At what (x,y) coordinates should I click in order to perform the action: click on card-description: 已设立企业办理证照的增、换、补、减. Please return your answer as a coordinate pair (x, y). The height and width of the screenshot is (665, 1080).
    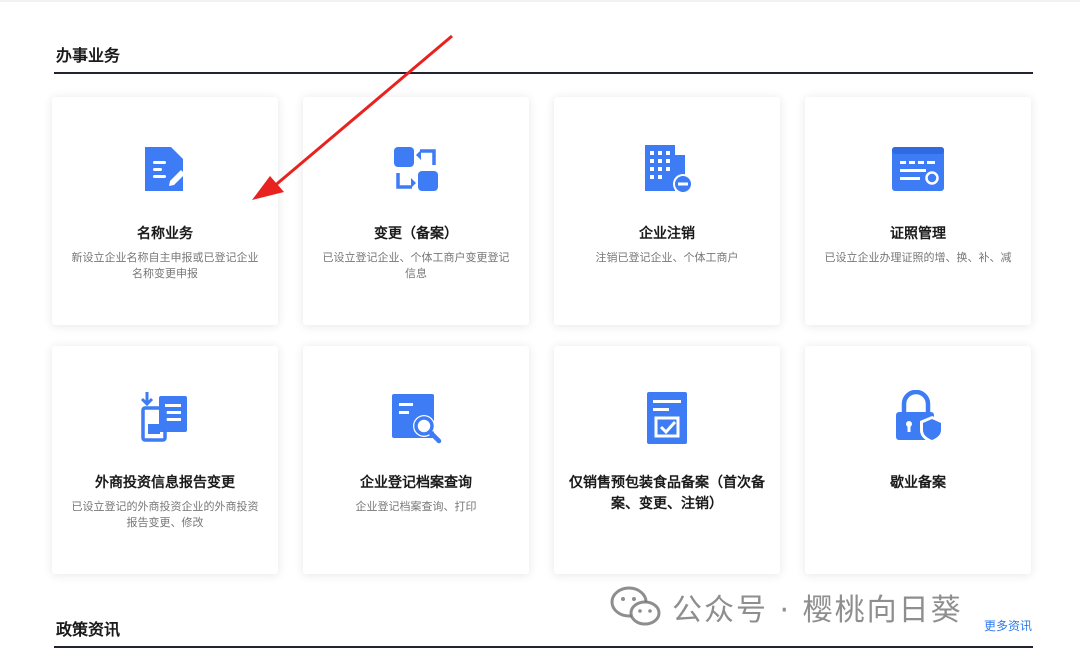
    Looking at the image, I should click on (918, 257).